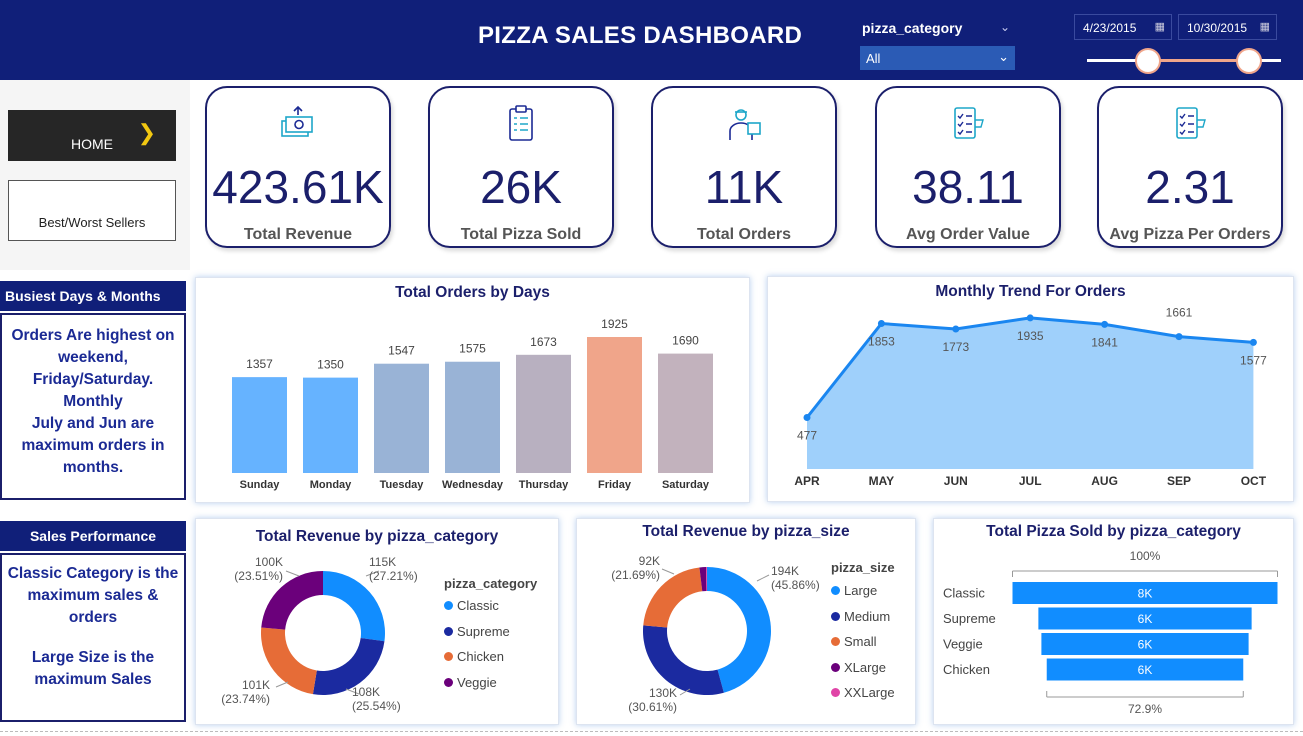 This screenshot has height=736, width=1303. Describe the element at coordinates (863, 567) in the screenshot. I see `legend-title: pizza_size` at that location.